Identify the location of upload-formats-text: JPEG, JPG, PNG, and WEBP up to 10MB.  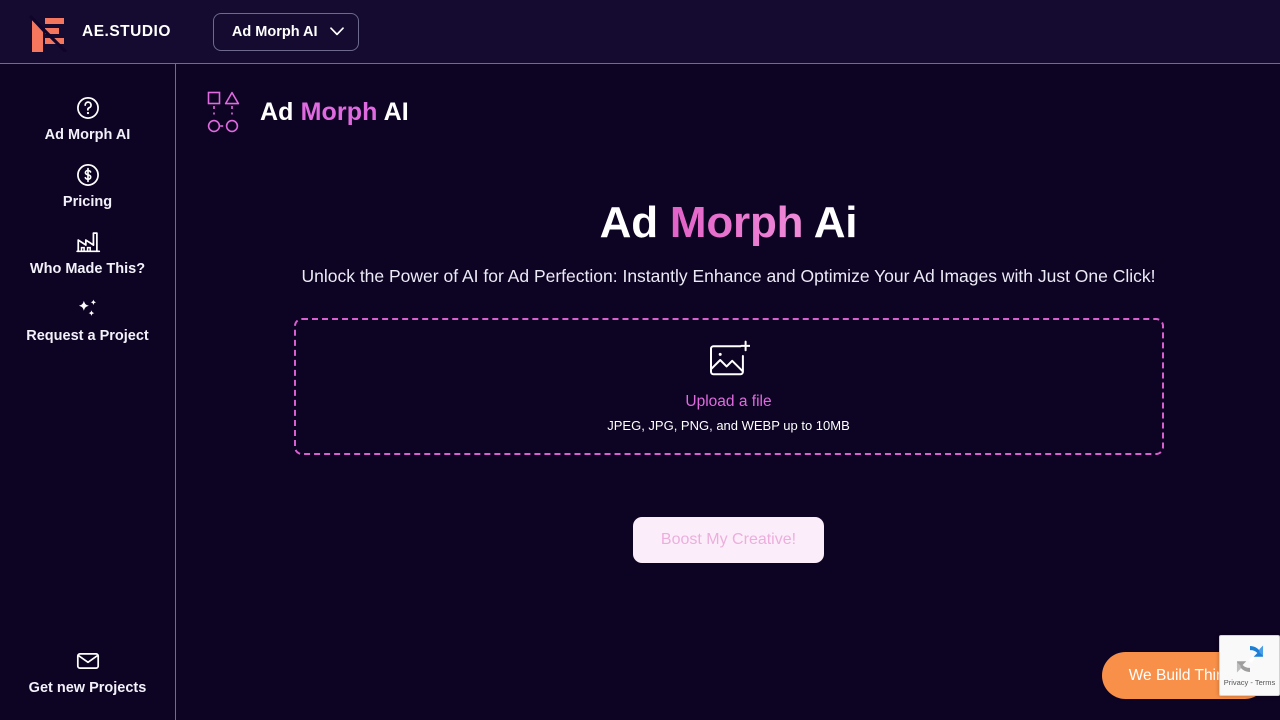
(728, 426).